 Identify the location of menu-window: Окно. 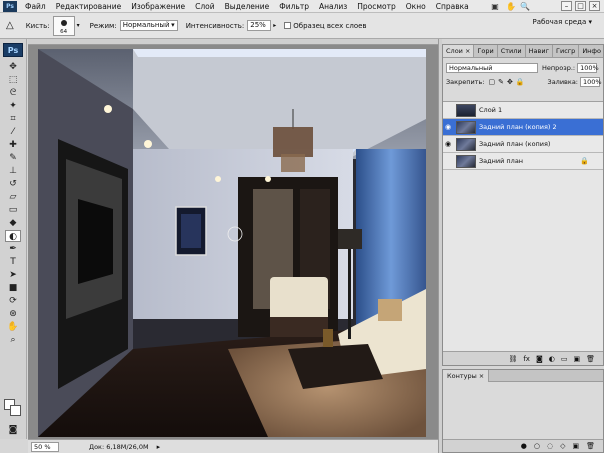
(416, 6).